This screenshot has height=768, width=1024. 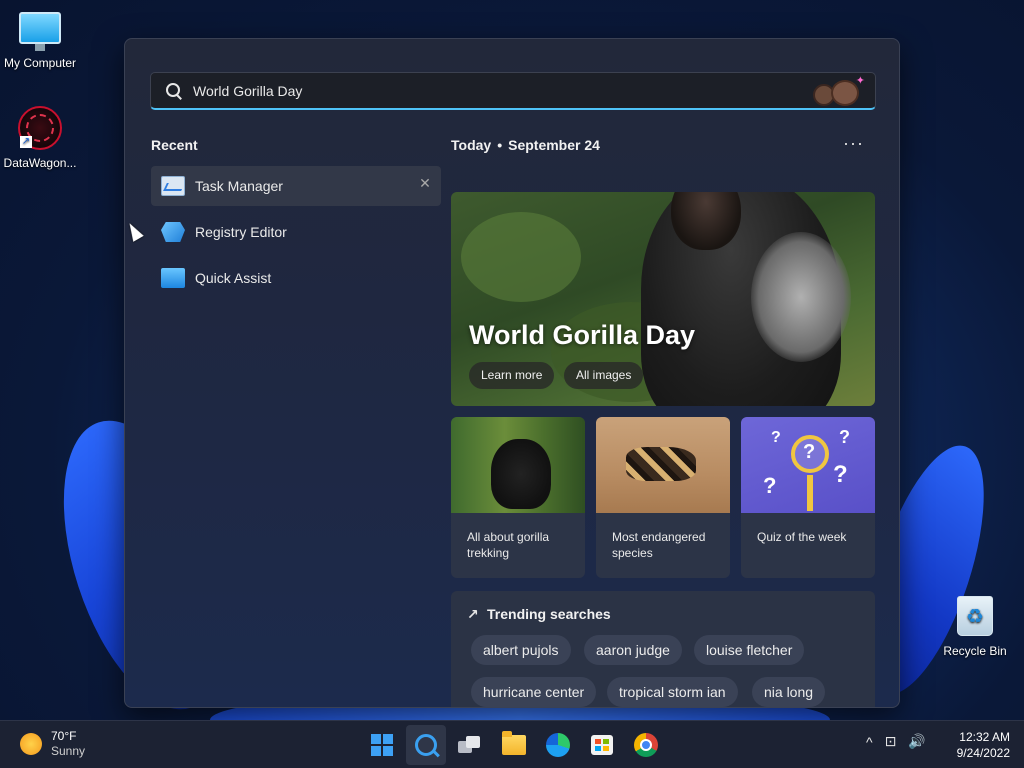 I want to click on monitor-icon, so click(x=40, y=31).